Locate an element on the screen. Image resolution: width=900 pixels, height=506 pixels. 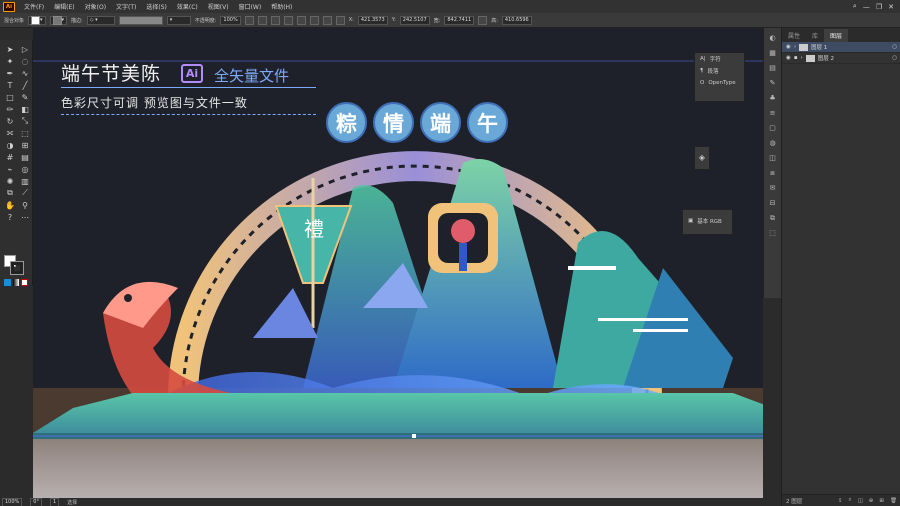
menu-window: 窗口(W) is located at coordinates (250, 6).